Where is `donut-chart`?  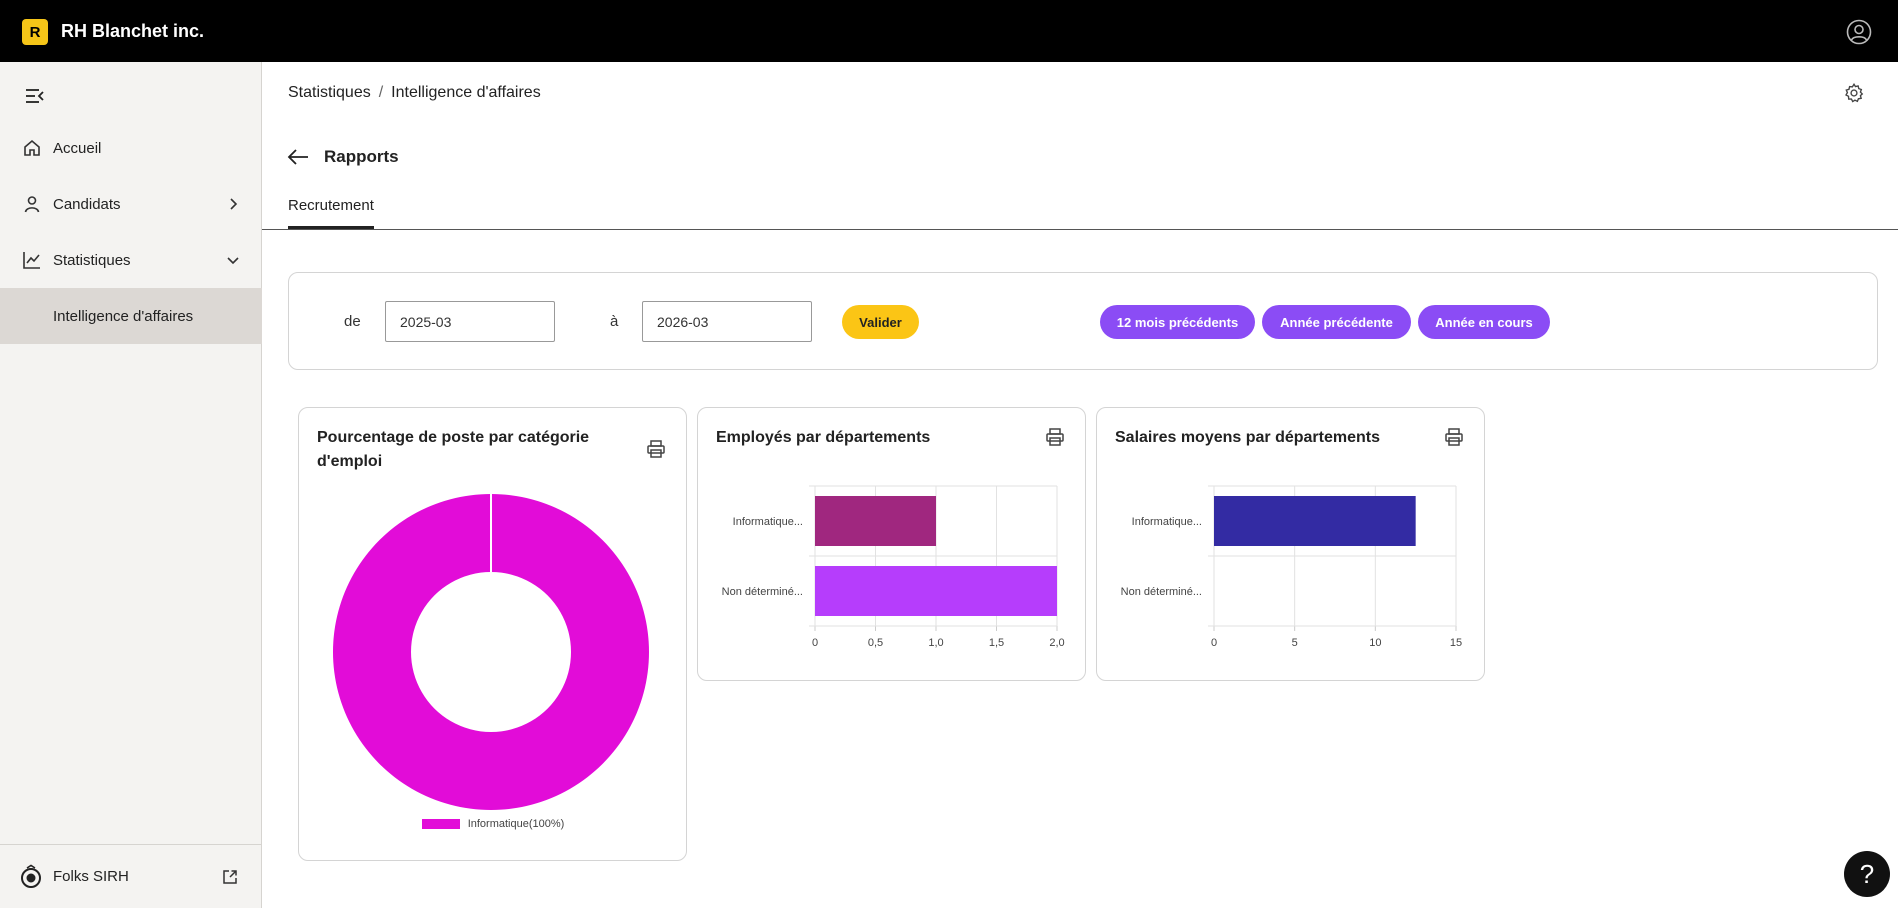
donut-chart is located at coordinates (490, 652).